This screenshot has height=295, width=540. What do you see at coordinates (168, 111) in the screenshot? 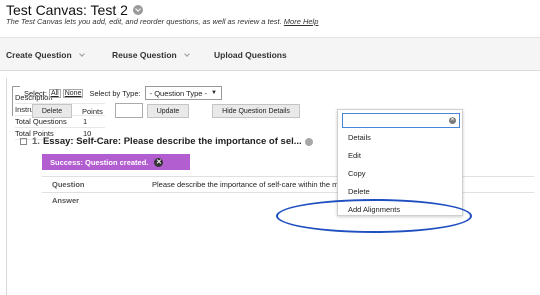
I see `update-button: Update` at bounding box center [168, 111].